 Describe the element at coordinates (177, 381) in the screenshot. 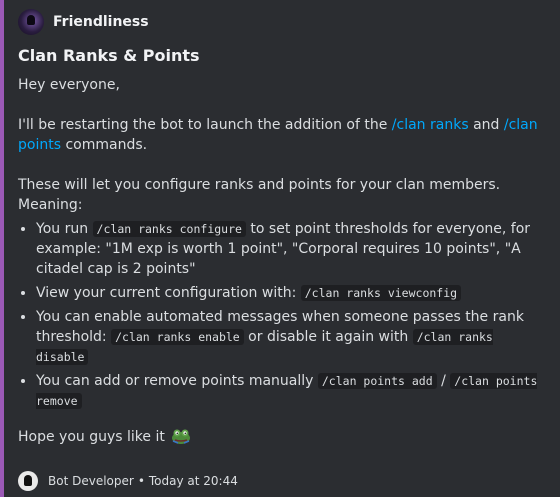

I see `bullet-text: You can add or remove points manually` at that location.